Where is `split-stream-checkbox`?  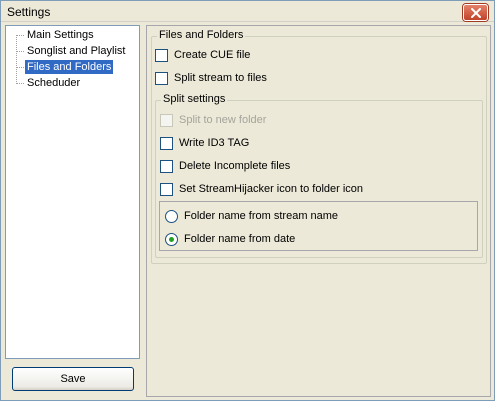
split-stream-checkbox is located at coordinates (161, 78).